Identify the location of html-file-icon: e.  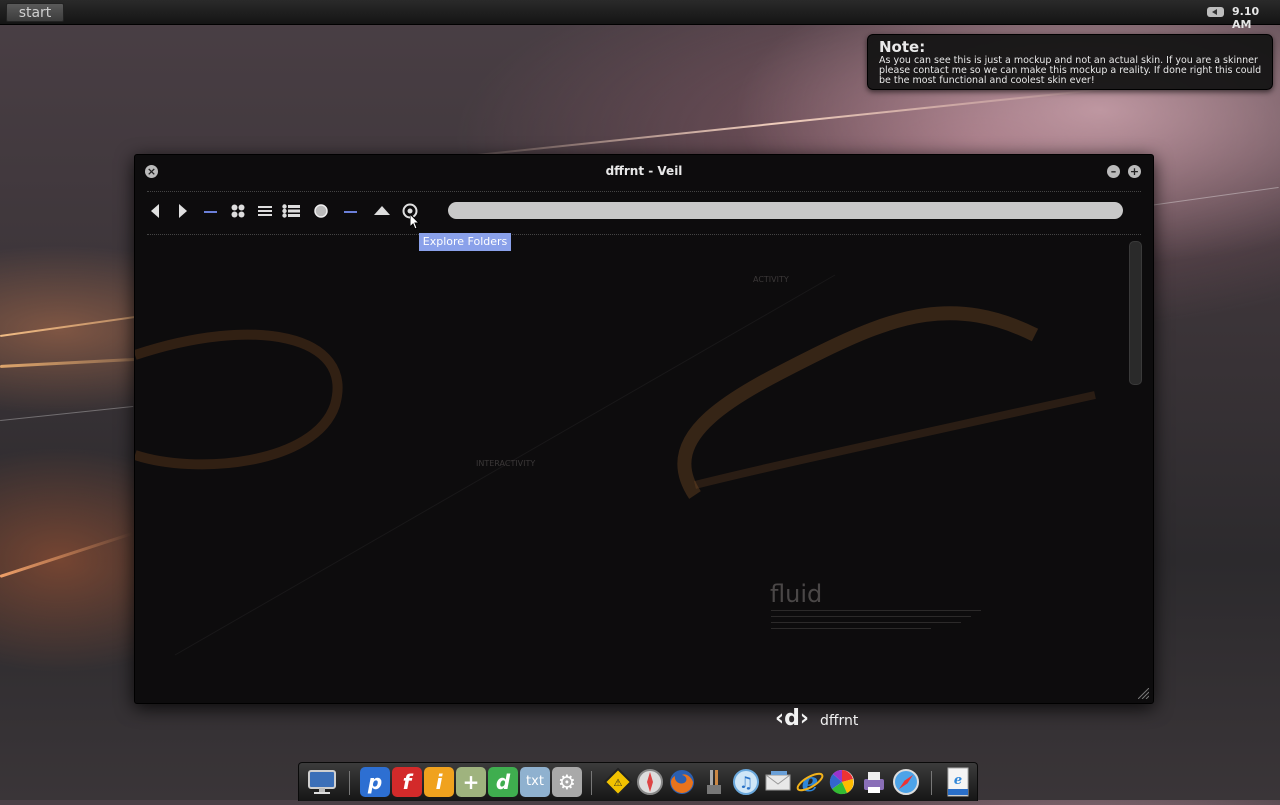
(958, 782).